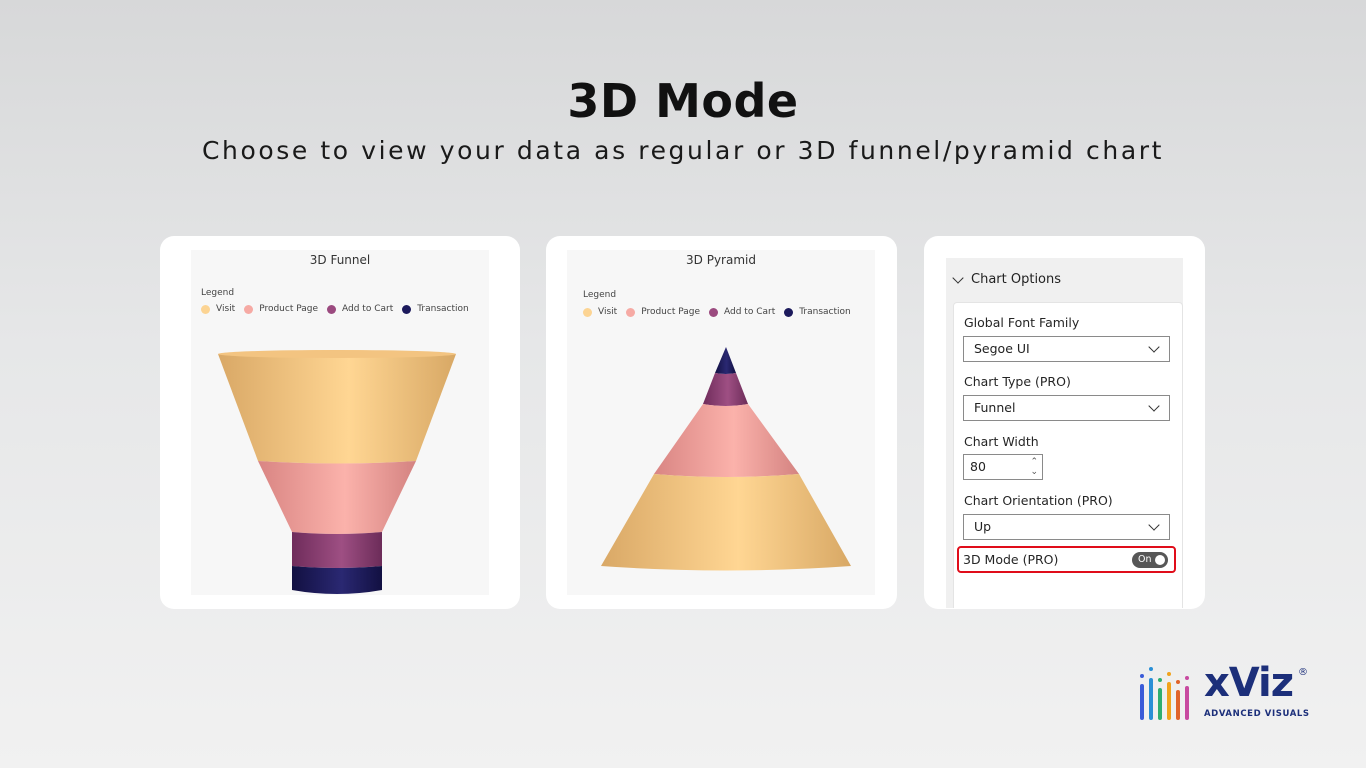 This screenshot has width=1366, height=768. What do you see at coordinates (337, 407) in the screenshot?
I see `funnel-segment-visit` at bounding box center [337, 407].